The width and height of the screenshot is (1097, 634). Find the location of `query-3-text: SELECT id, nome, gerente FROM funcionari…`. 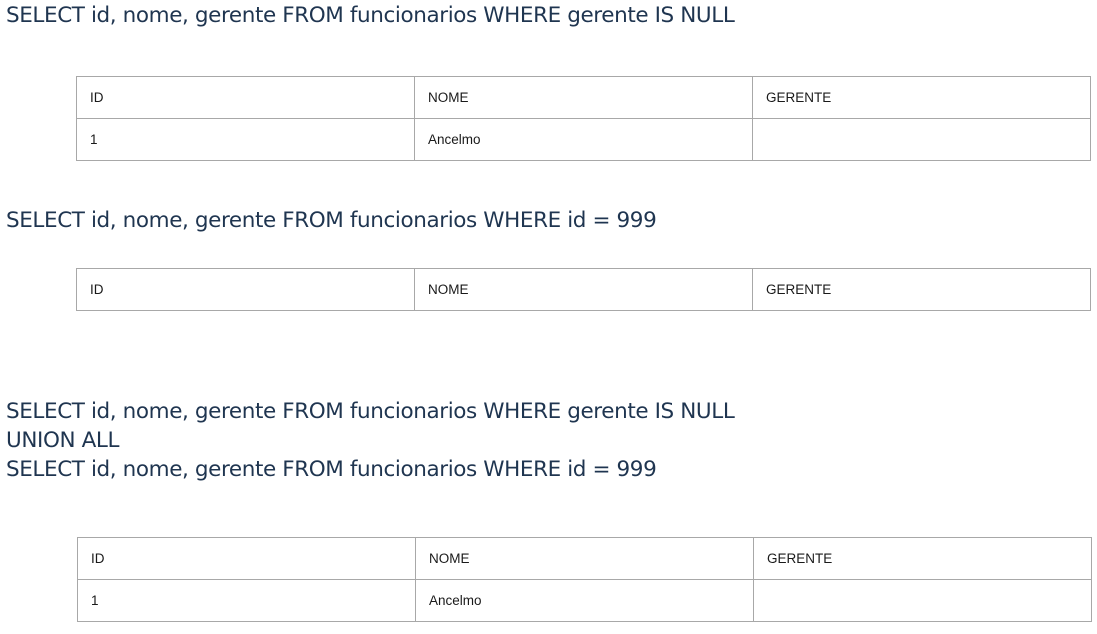

query-3-text: SELECT id, nome, gerente FROM funcionari… is located at coordinates (370, 440).